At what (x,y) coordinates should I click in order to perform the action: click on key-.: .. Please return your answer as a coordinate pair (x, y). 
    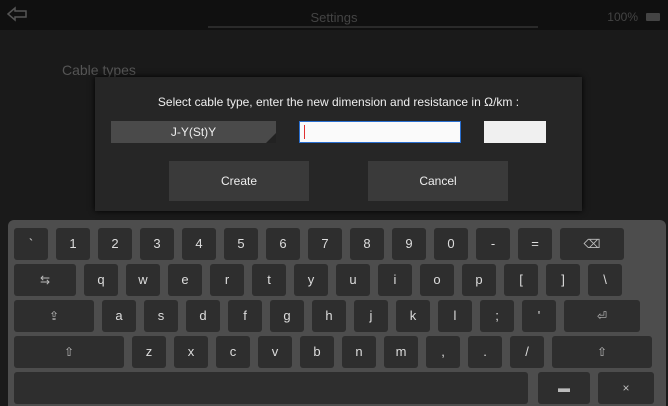
    Looking at the image, I should click on (485, 352).